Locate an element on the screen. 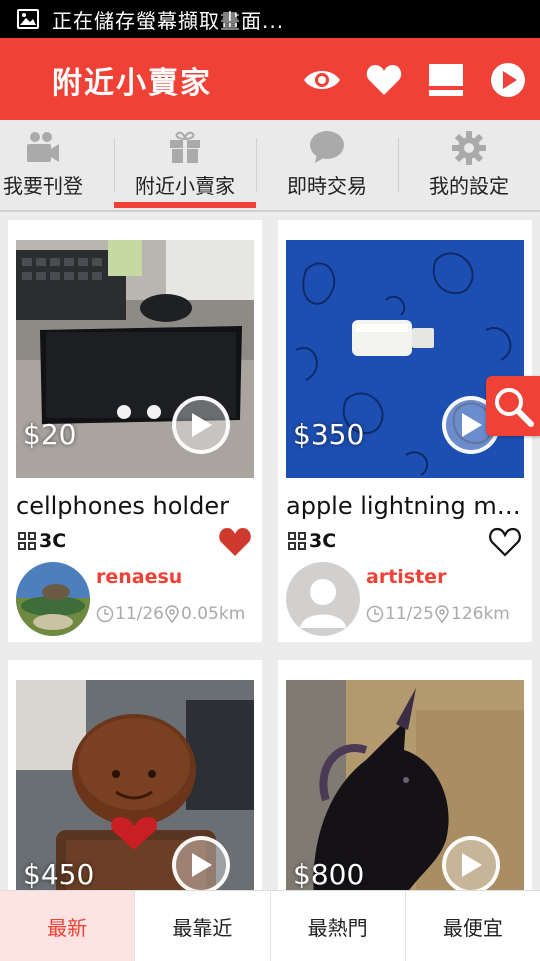 The width and height of the screenshot is (540, 961). image-icon is located at coordinates (28, 19).